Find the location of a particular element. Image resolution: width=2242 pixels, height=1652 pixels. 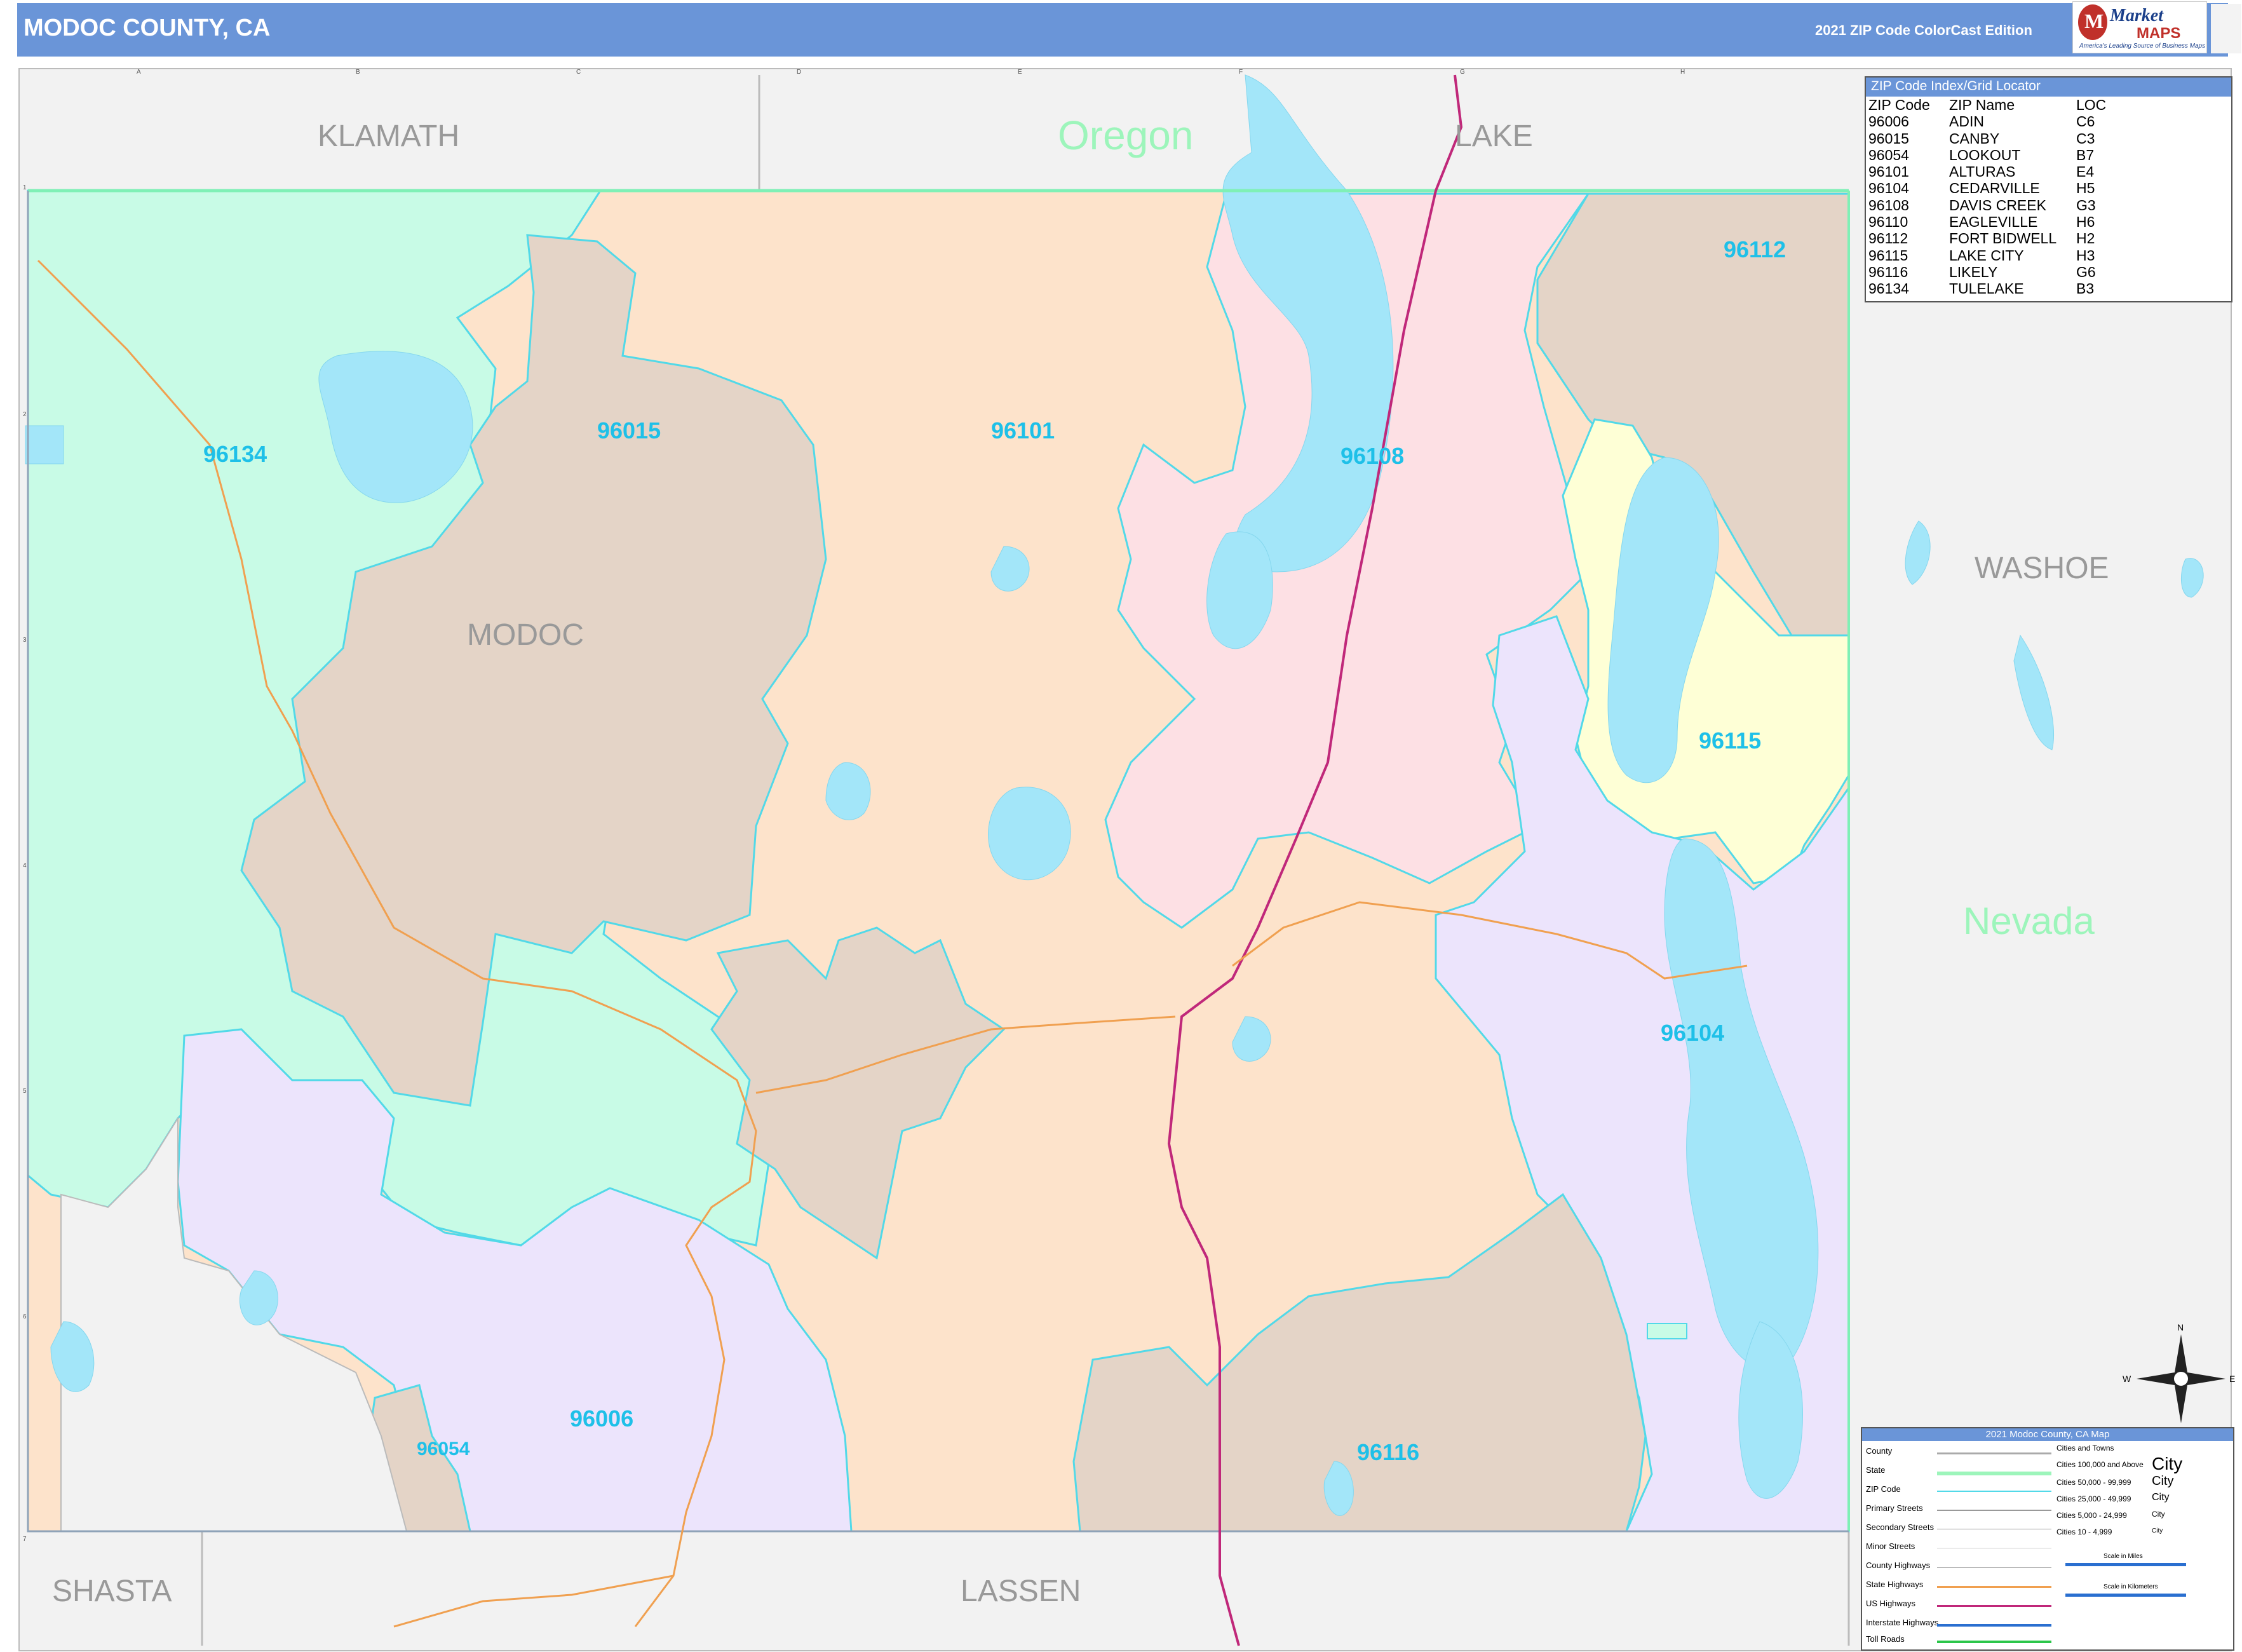

state-label-nevada: Nevada is located at coordinates (2029, 921).